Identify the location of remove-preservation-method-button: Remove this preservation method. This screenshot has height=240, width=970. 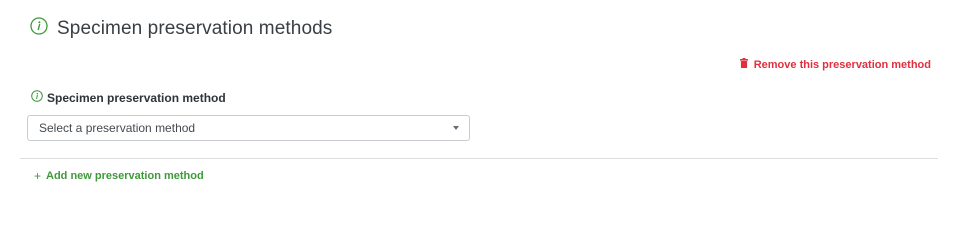
(835, 64).